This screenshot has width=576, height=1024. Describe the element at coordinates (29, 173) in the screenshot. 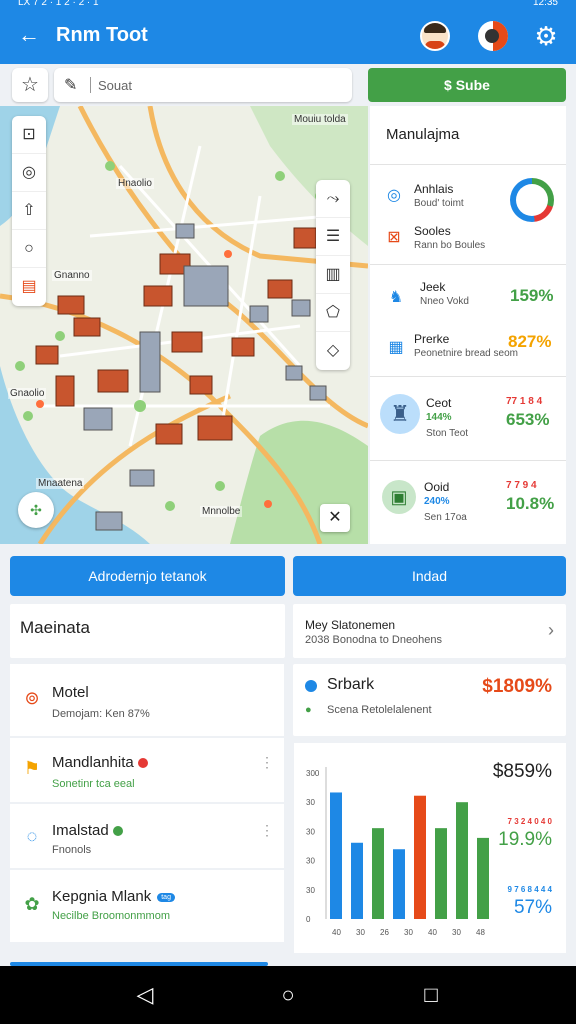

I see `pin-icon: ◎` at that location.